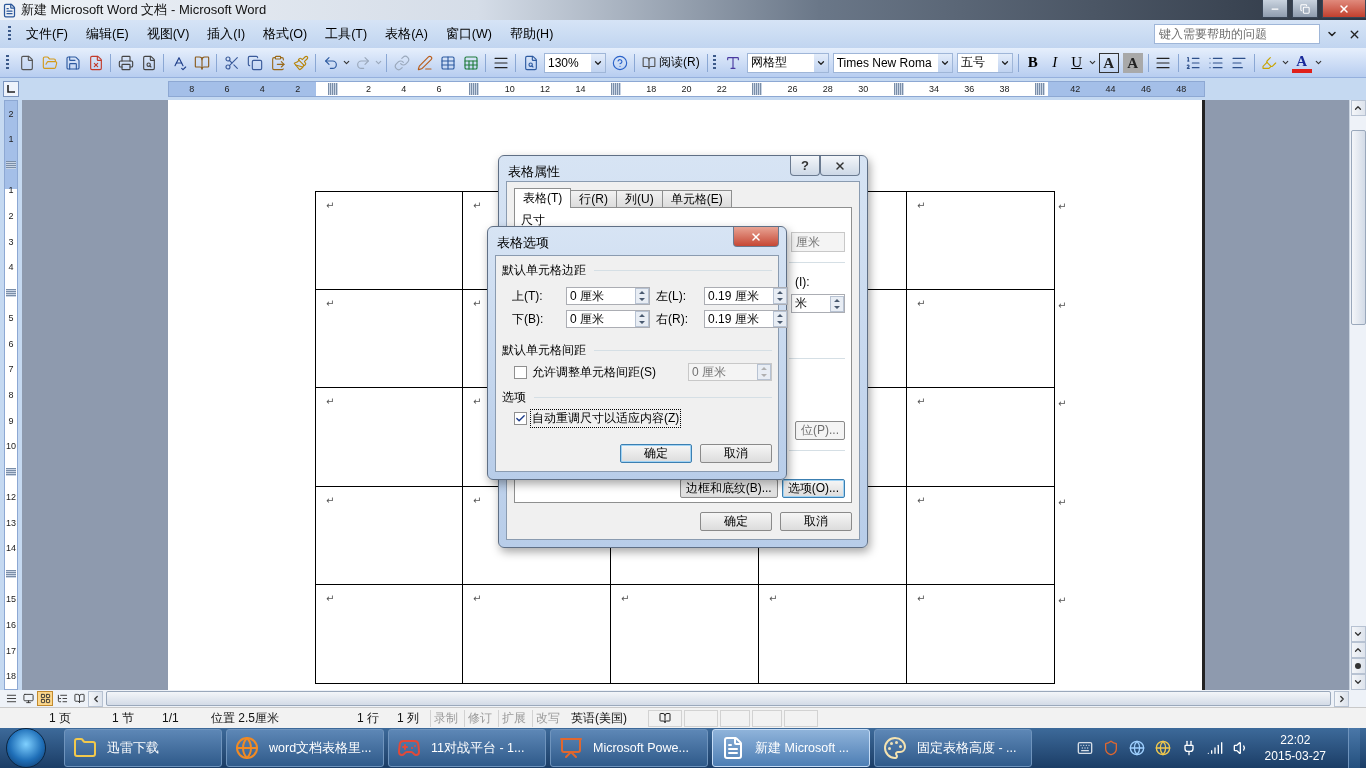  Describe the element at coordinates (1132, 62) in the screenshot. I see `character-shading-button: A` at that location.